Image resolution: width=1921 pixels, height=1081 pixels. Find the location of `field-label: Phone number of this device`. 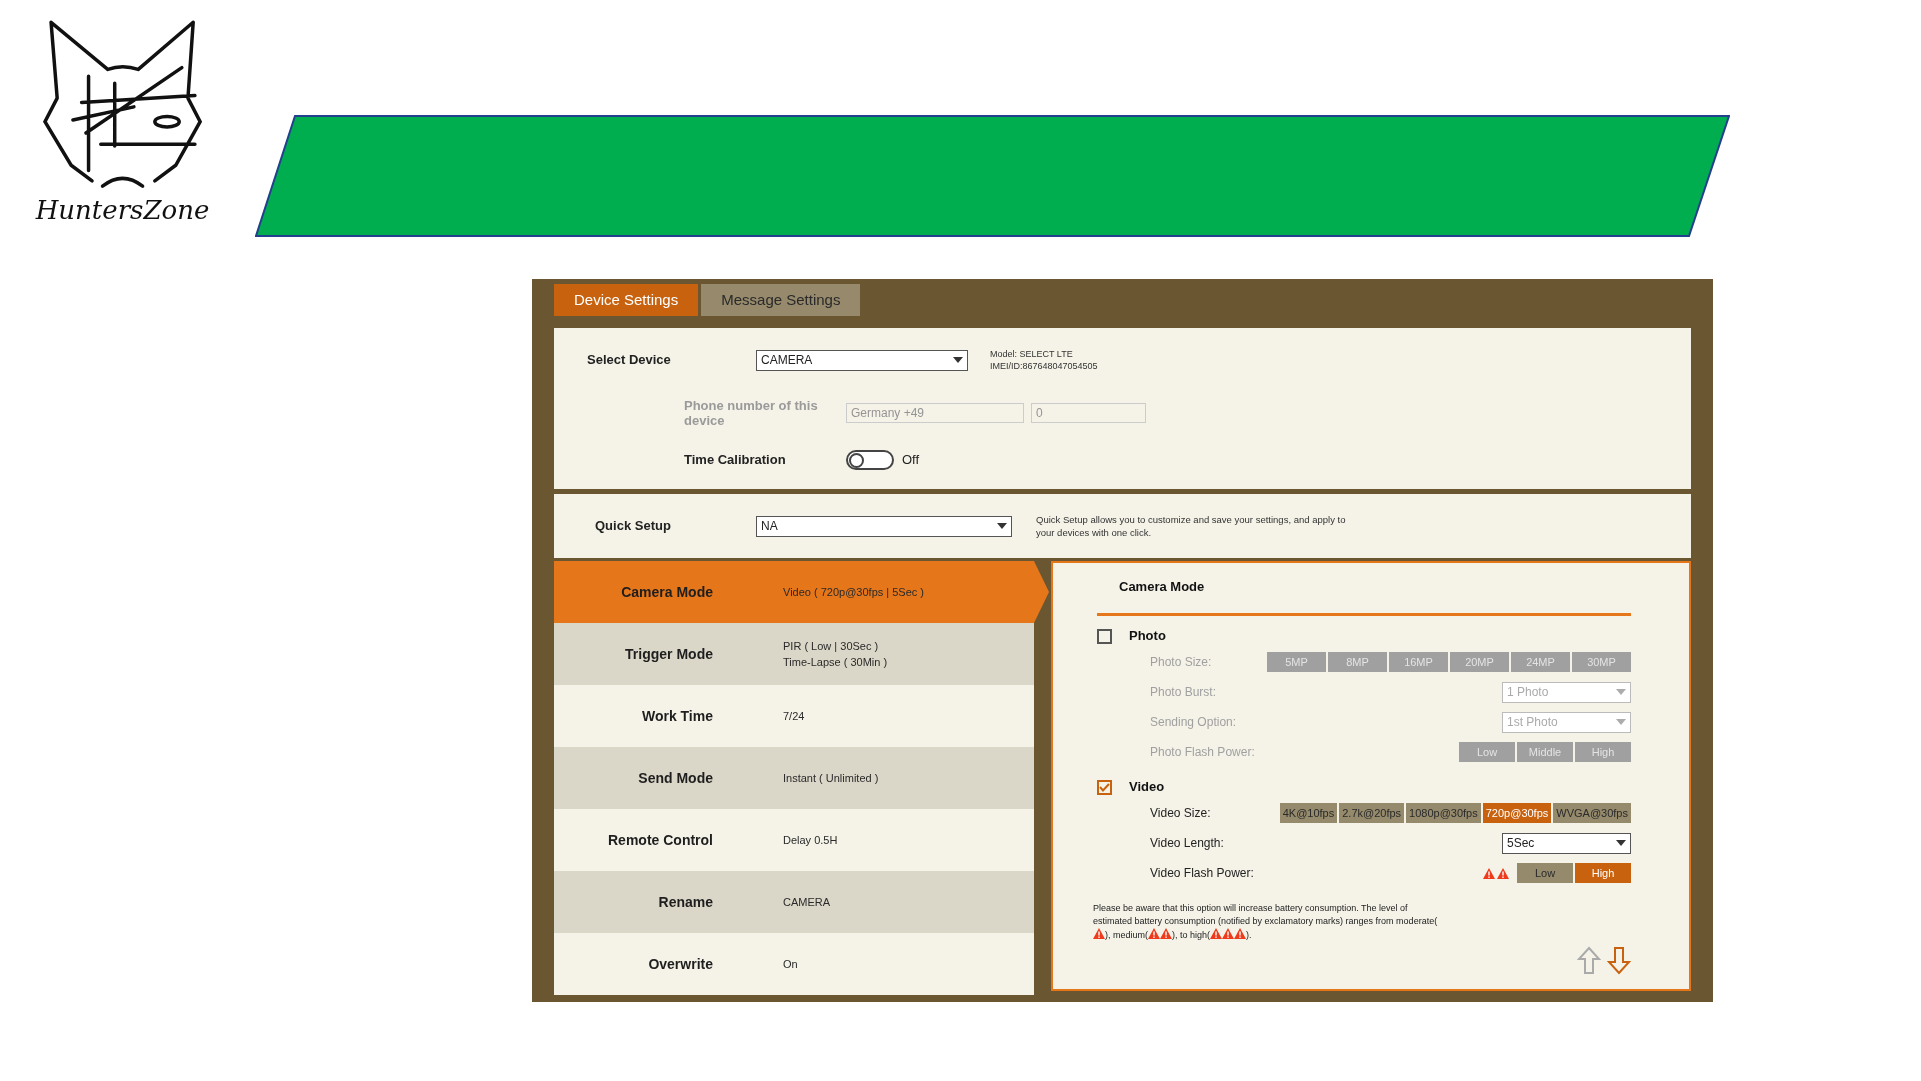

field-label: Phone number of this device is located at coordinates (751, 413).